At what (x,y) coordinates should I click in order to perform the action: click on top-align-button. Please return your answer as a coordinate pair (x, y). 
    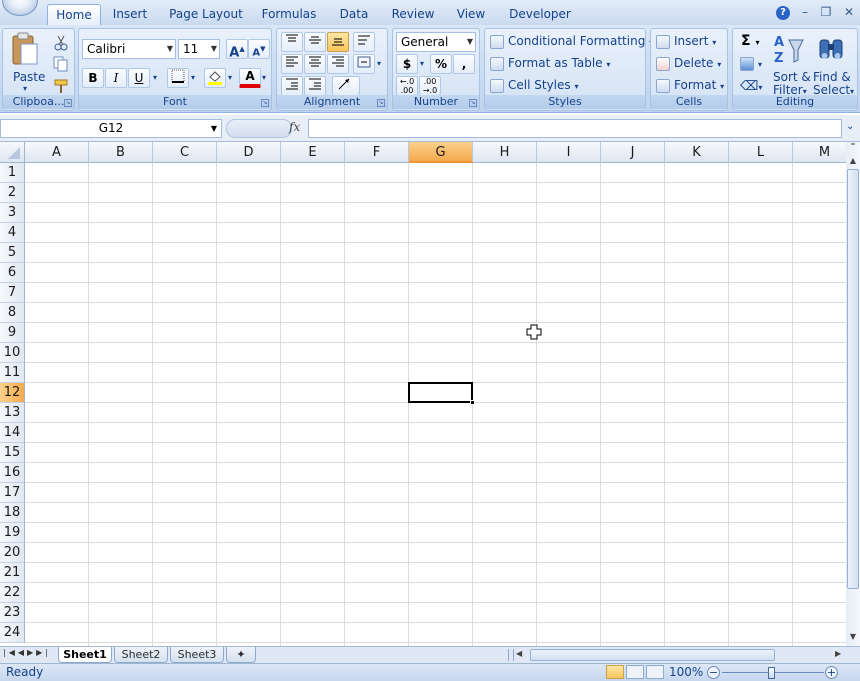
    Looking at the image, I should click on (292, 42).